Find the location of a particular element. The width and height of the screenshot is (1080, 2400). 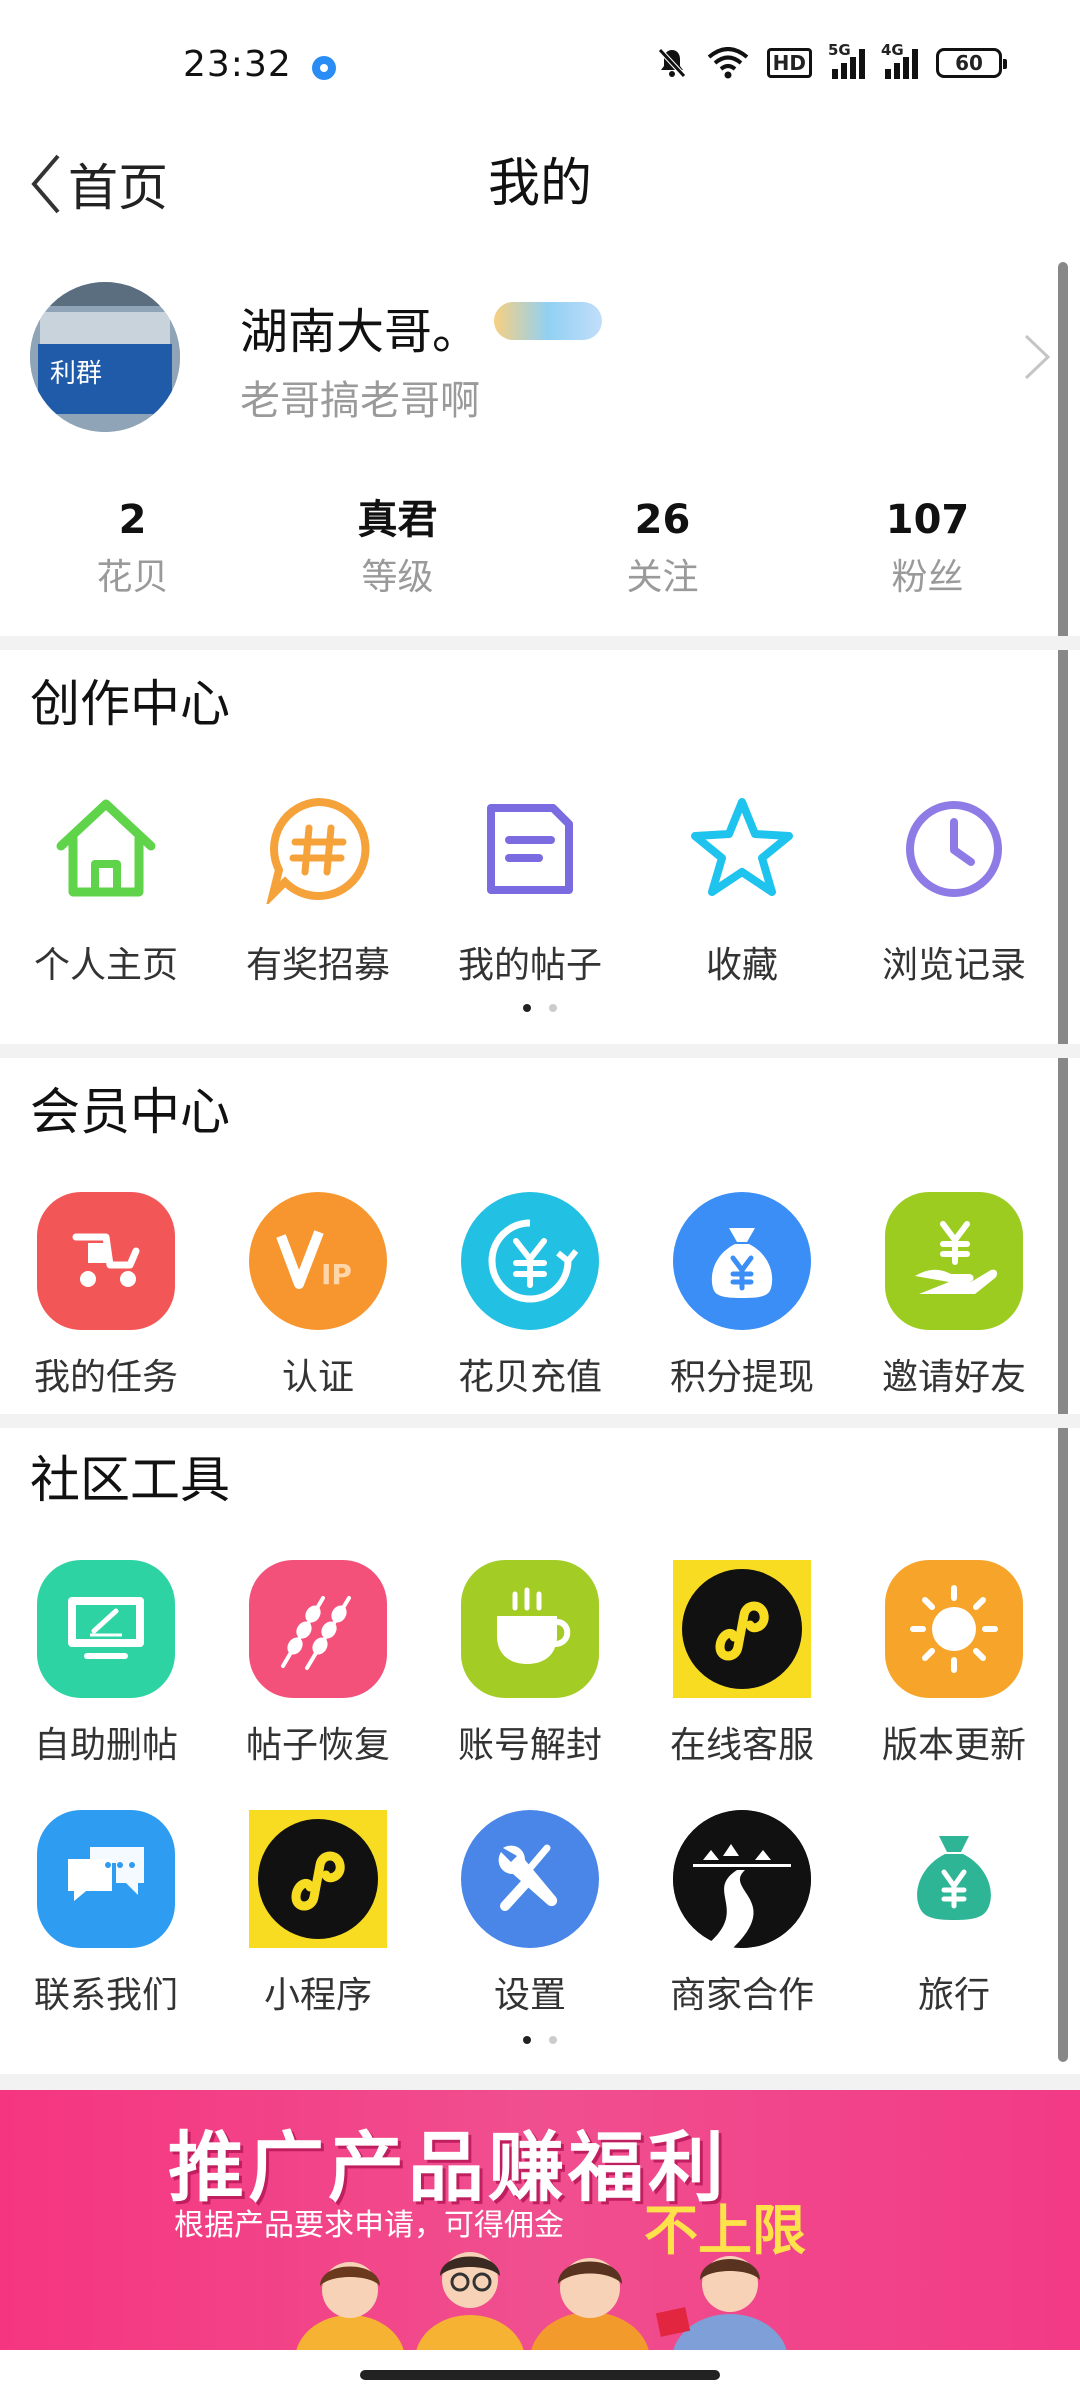

account-unban-item: 账号解封 is located at coordinates (530, 1665).